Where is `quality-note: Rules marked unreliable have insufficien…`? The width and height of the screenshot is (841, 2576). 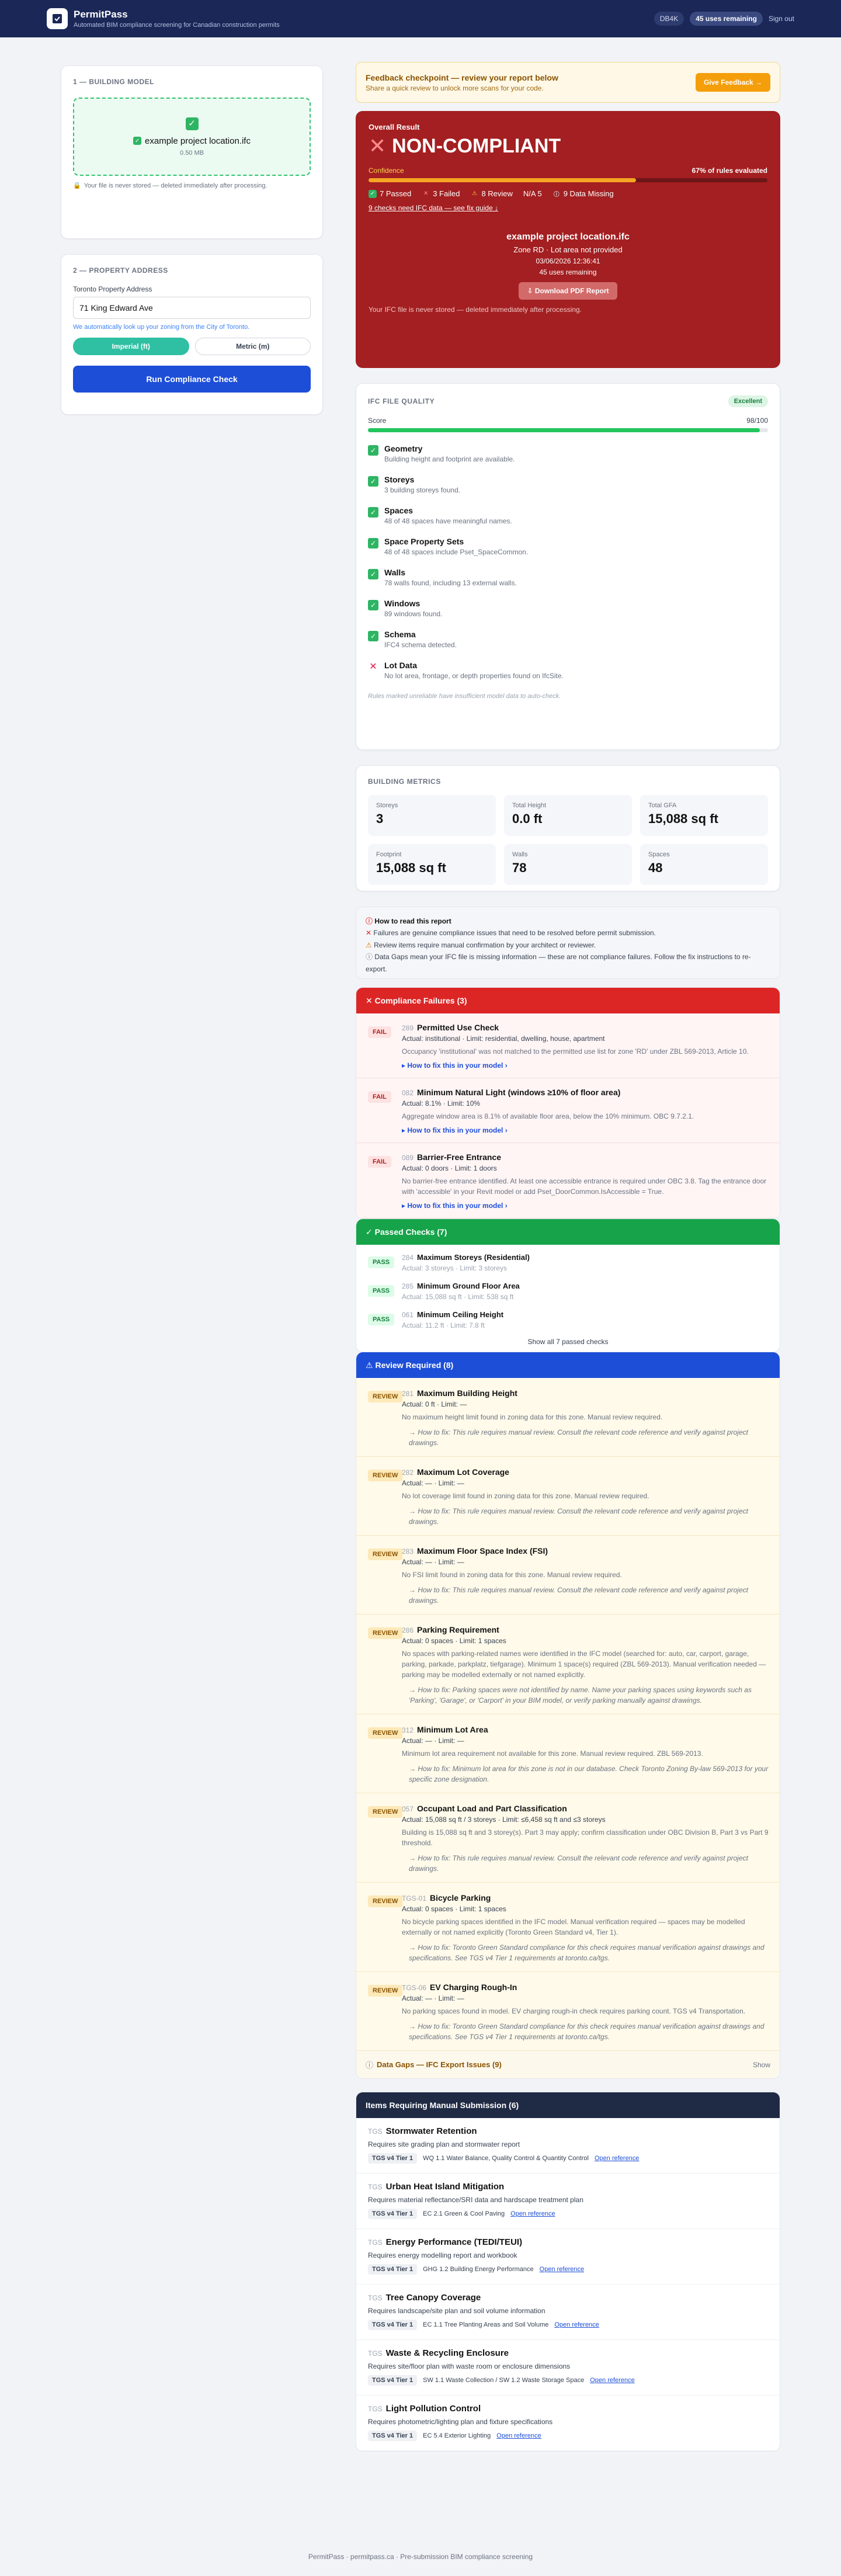
quality-note: Rules marked unreliable have insufficien… is located at coordinates (465, 696).